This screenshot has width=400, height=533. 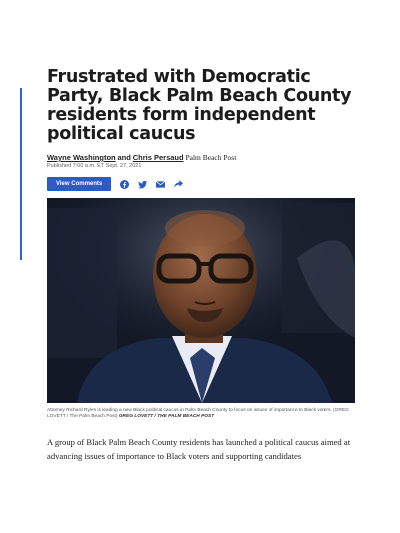 What do you see at coordinates (21, 174) in the screenshot?
I see `left-accent-rule` at bounding box center [21, 174].